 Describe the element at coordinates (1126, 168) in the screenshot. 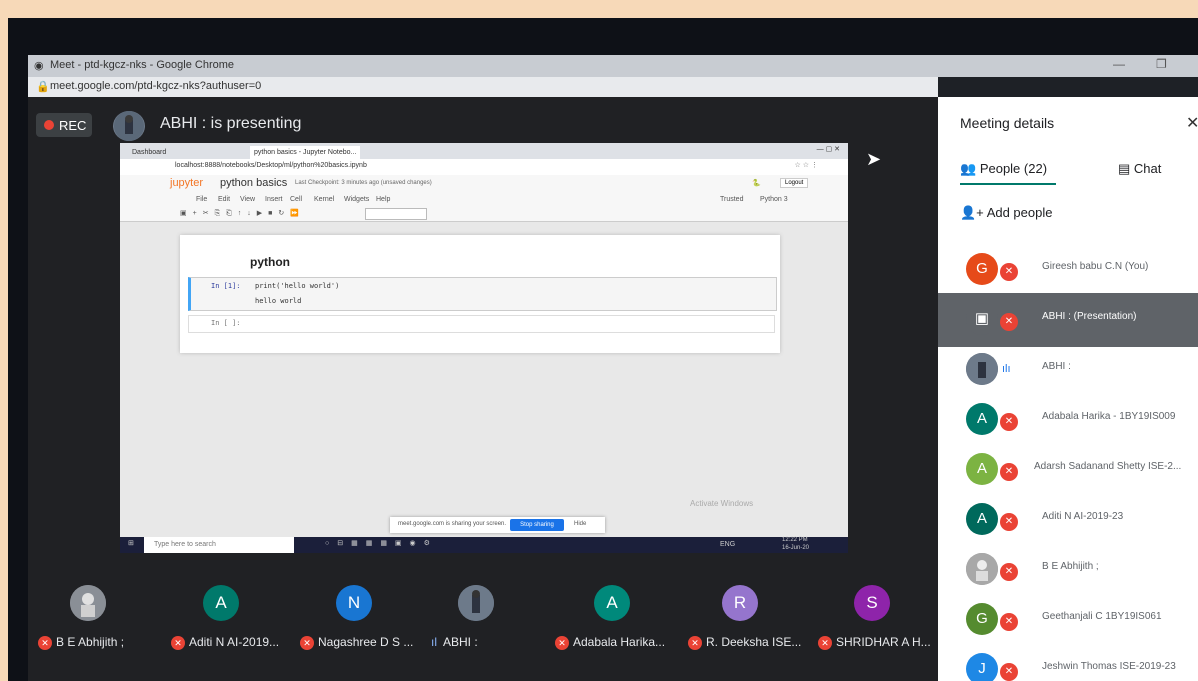

I see `chat-icon: ▤` at that location.